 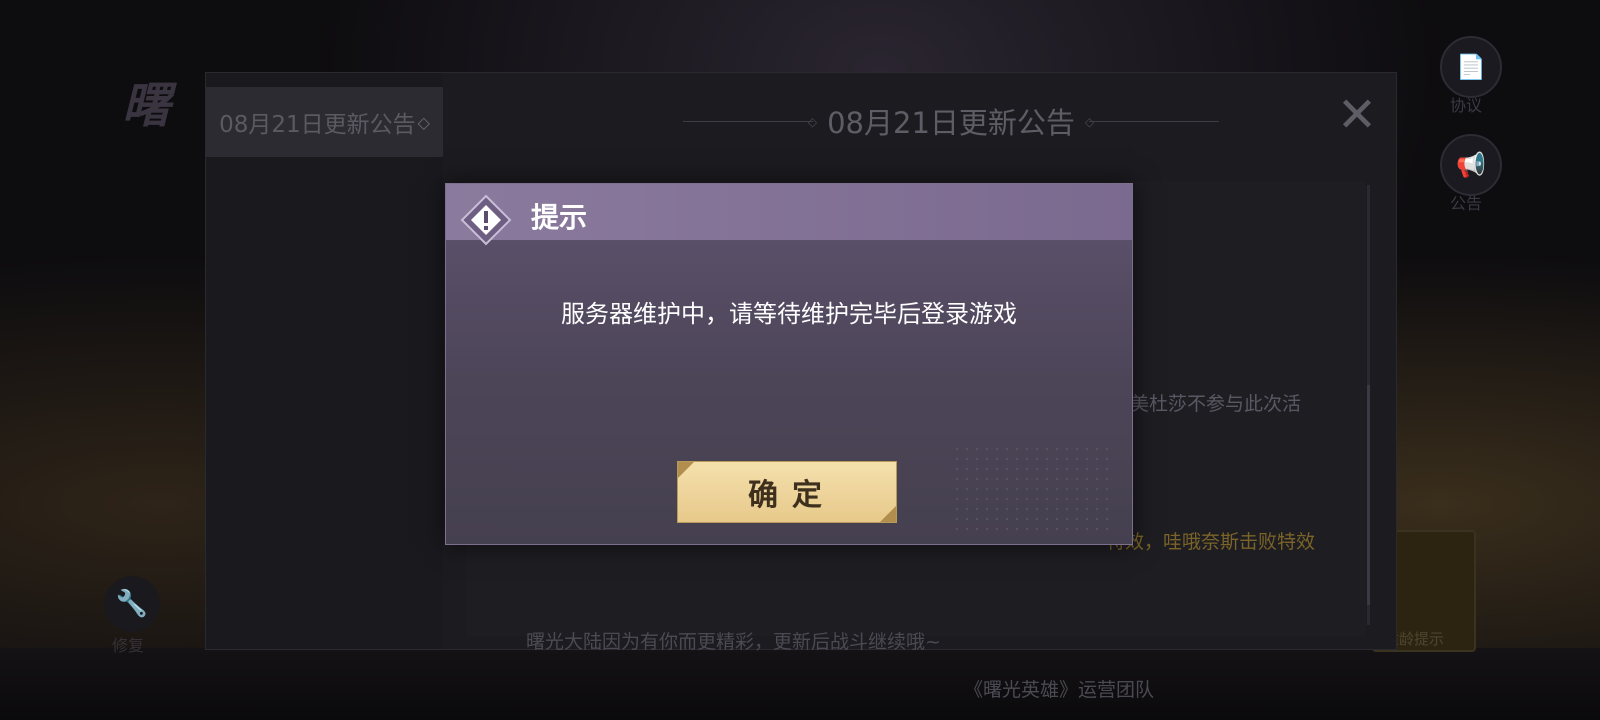 What do you see at coordinates (1059, 690) in the screenshot?
I see `announcement-signature: 《曙光英雄》运营团队` at bounding box center [1059, 690].